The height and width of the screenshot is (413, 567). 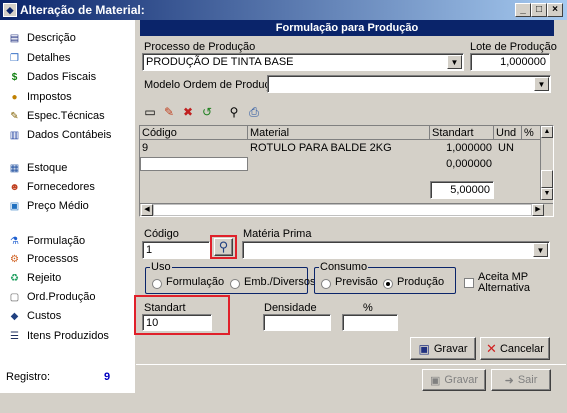 I want to click on pages-icon: ❐, so click(x=14, y=58).